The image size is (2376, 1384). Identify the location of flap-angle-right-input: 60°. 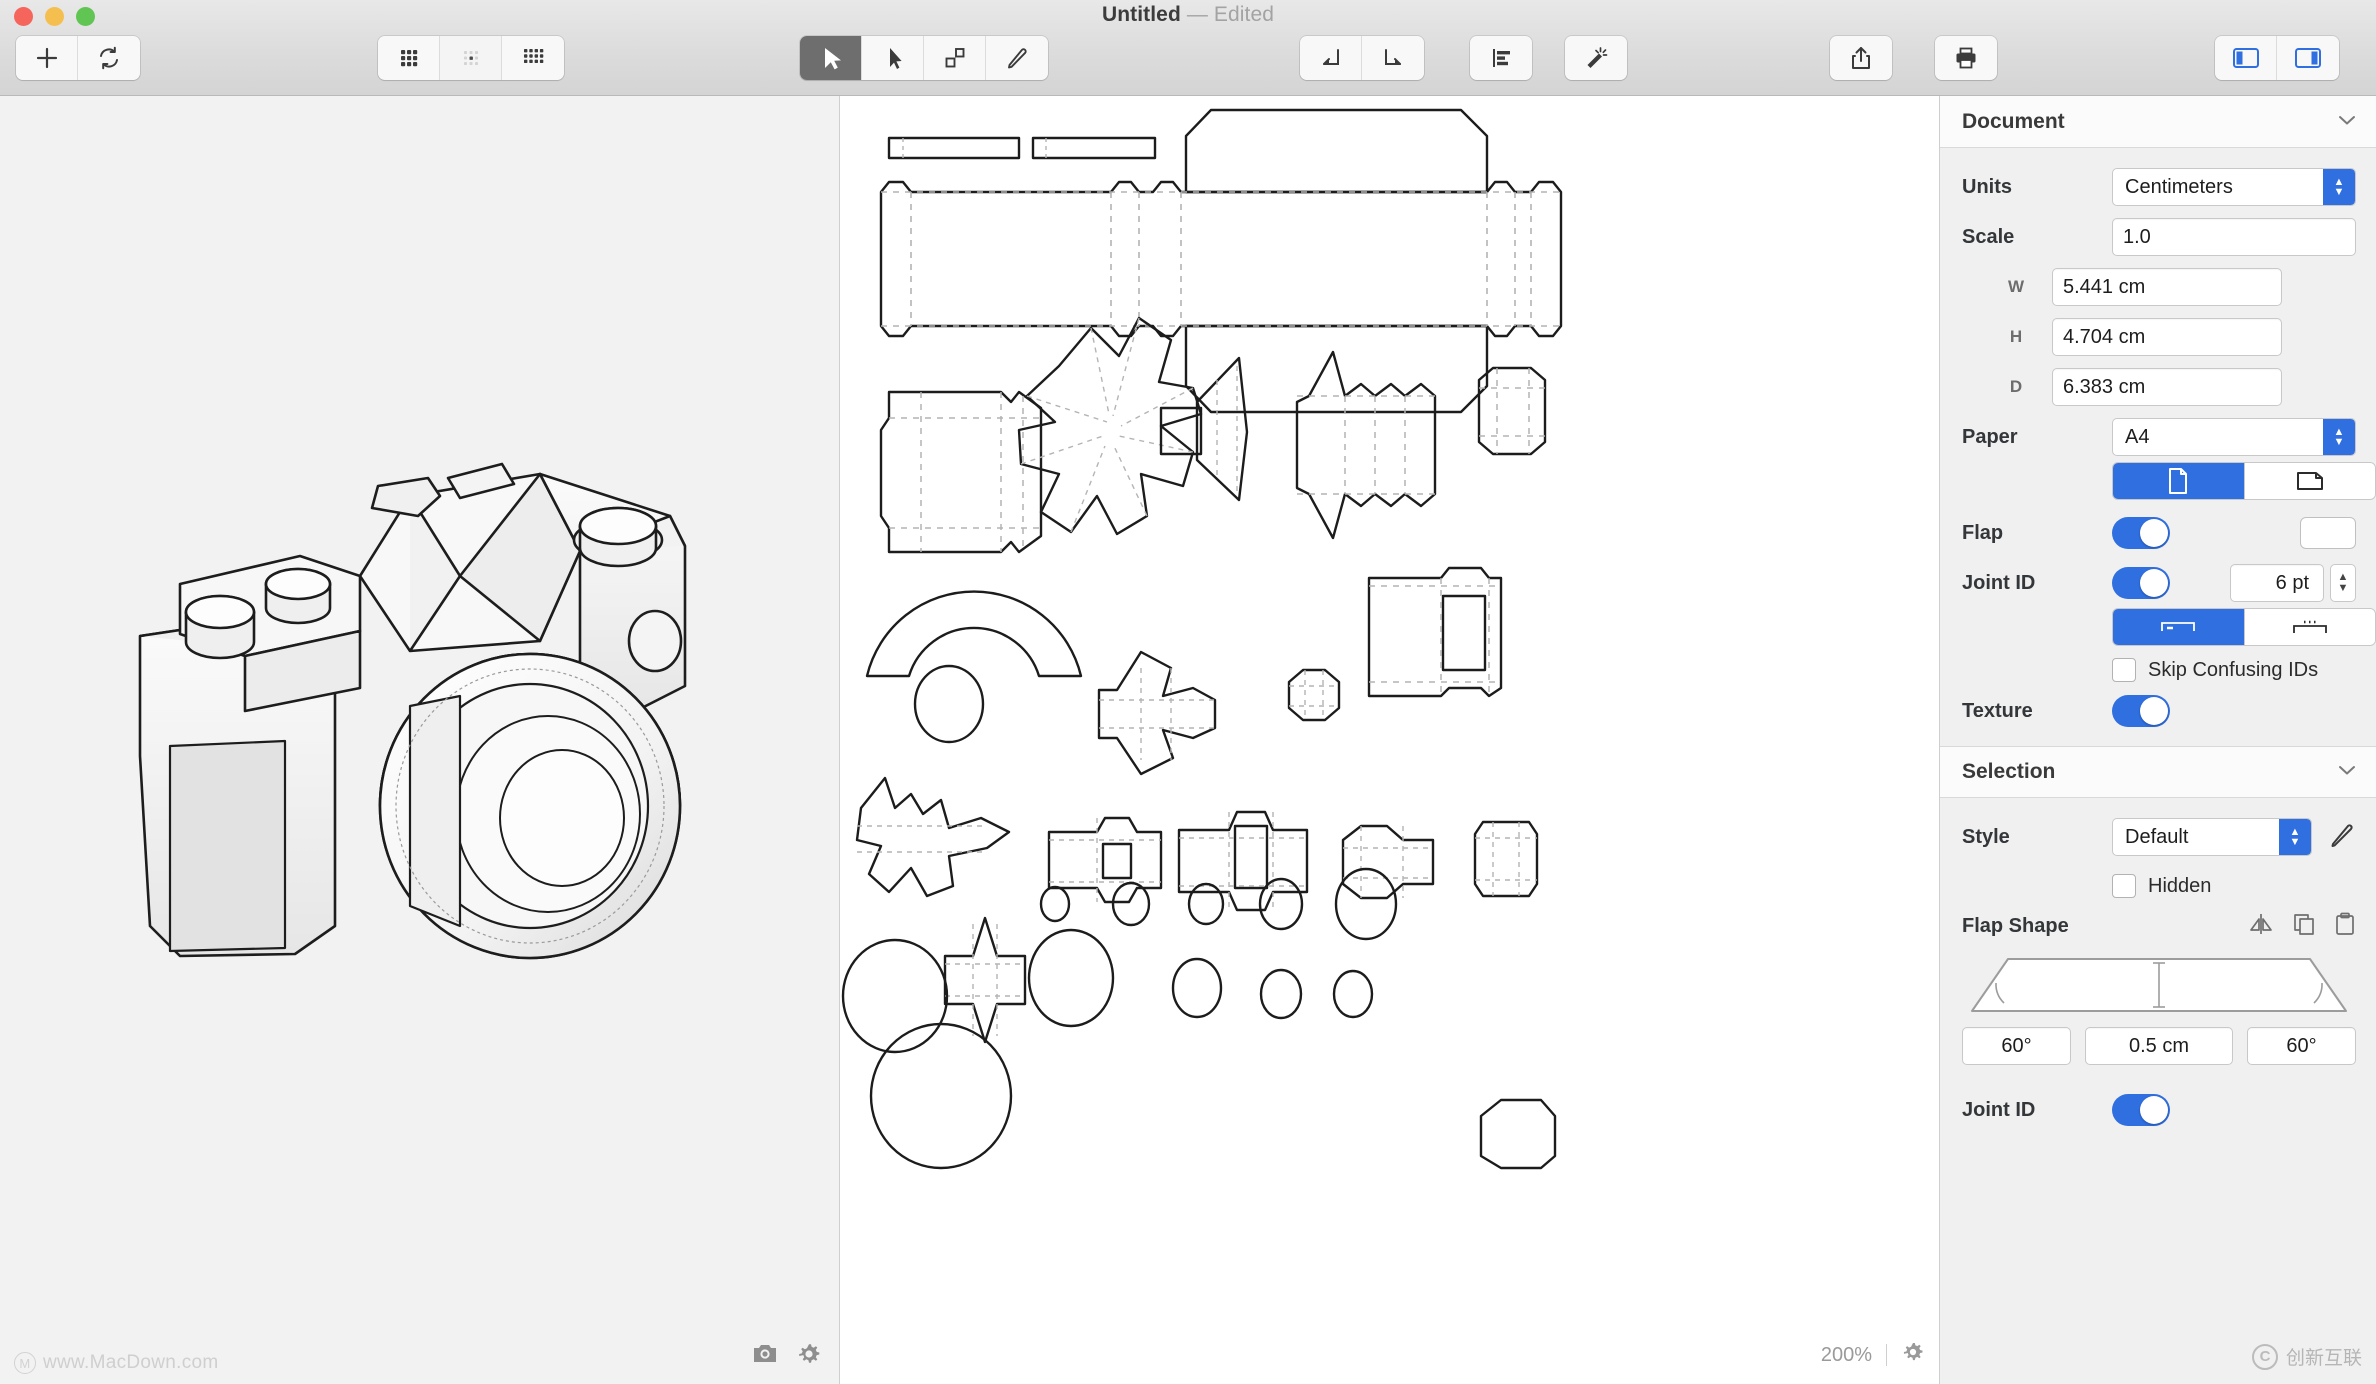
(2301, 1046).